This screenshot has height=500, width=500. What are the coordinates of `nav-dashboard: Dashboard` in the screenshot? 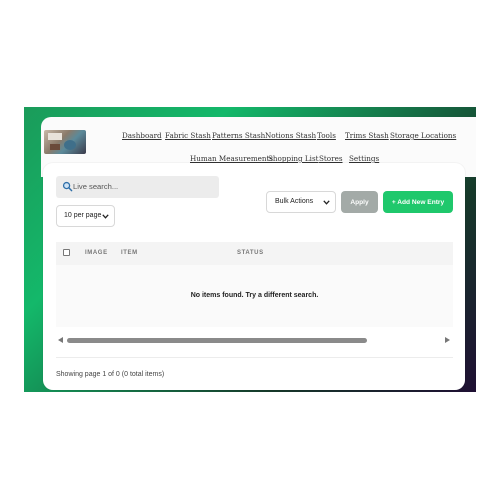 It's located at (142, 135).